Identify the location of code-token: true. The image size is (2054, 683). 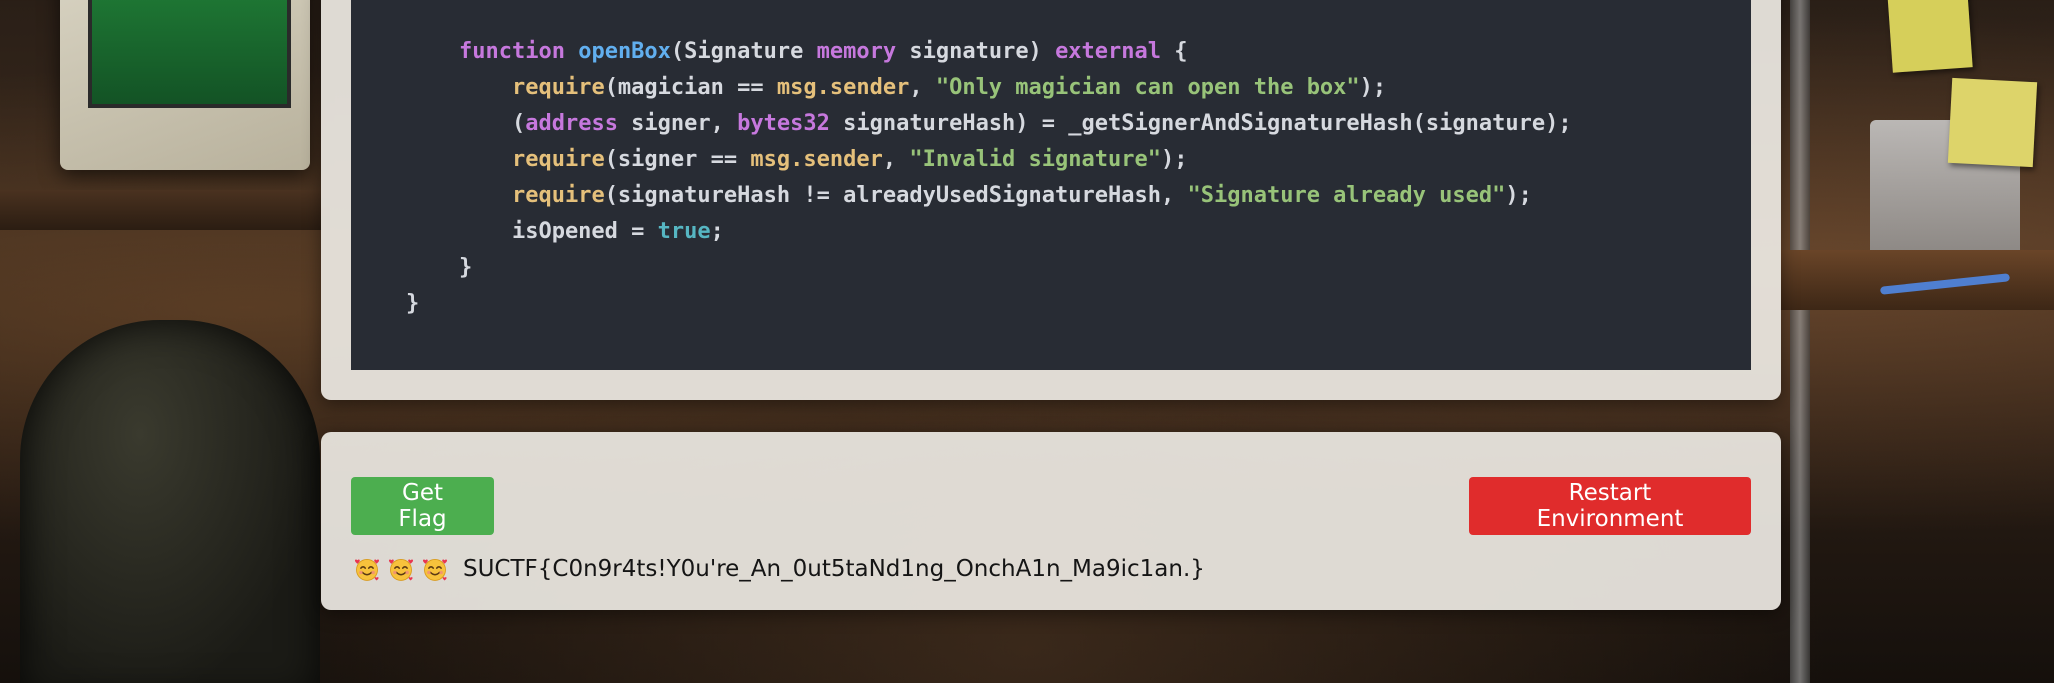
(684, 231).